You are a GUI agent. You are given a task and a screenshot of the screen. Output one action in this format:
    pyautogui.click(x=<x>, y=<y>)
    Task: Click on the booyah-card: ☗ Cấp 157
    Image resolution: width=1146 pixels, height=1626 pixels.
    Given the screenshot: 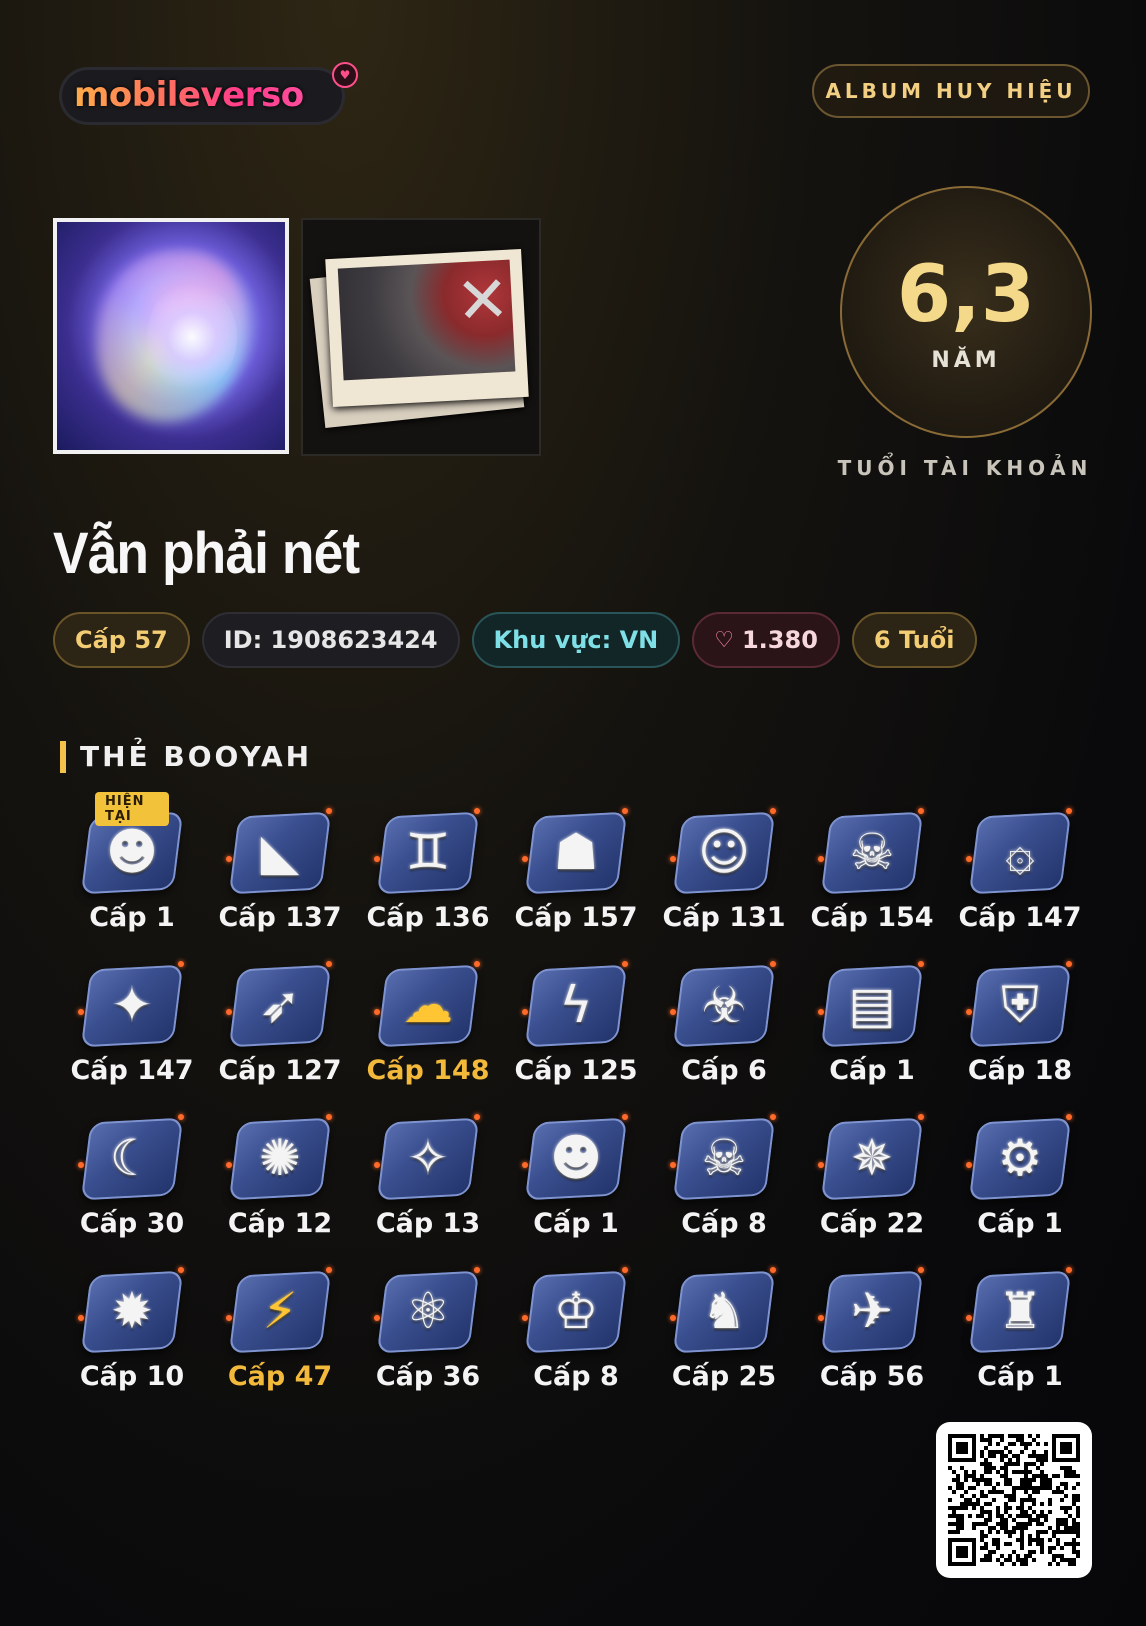 What is the action you would take?
    pyautogui.click(x=576, y=876)
    